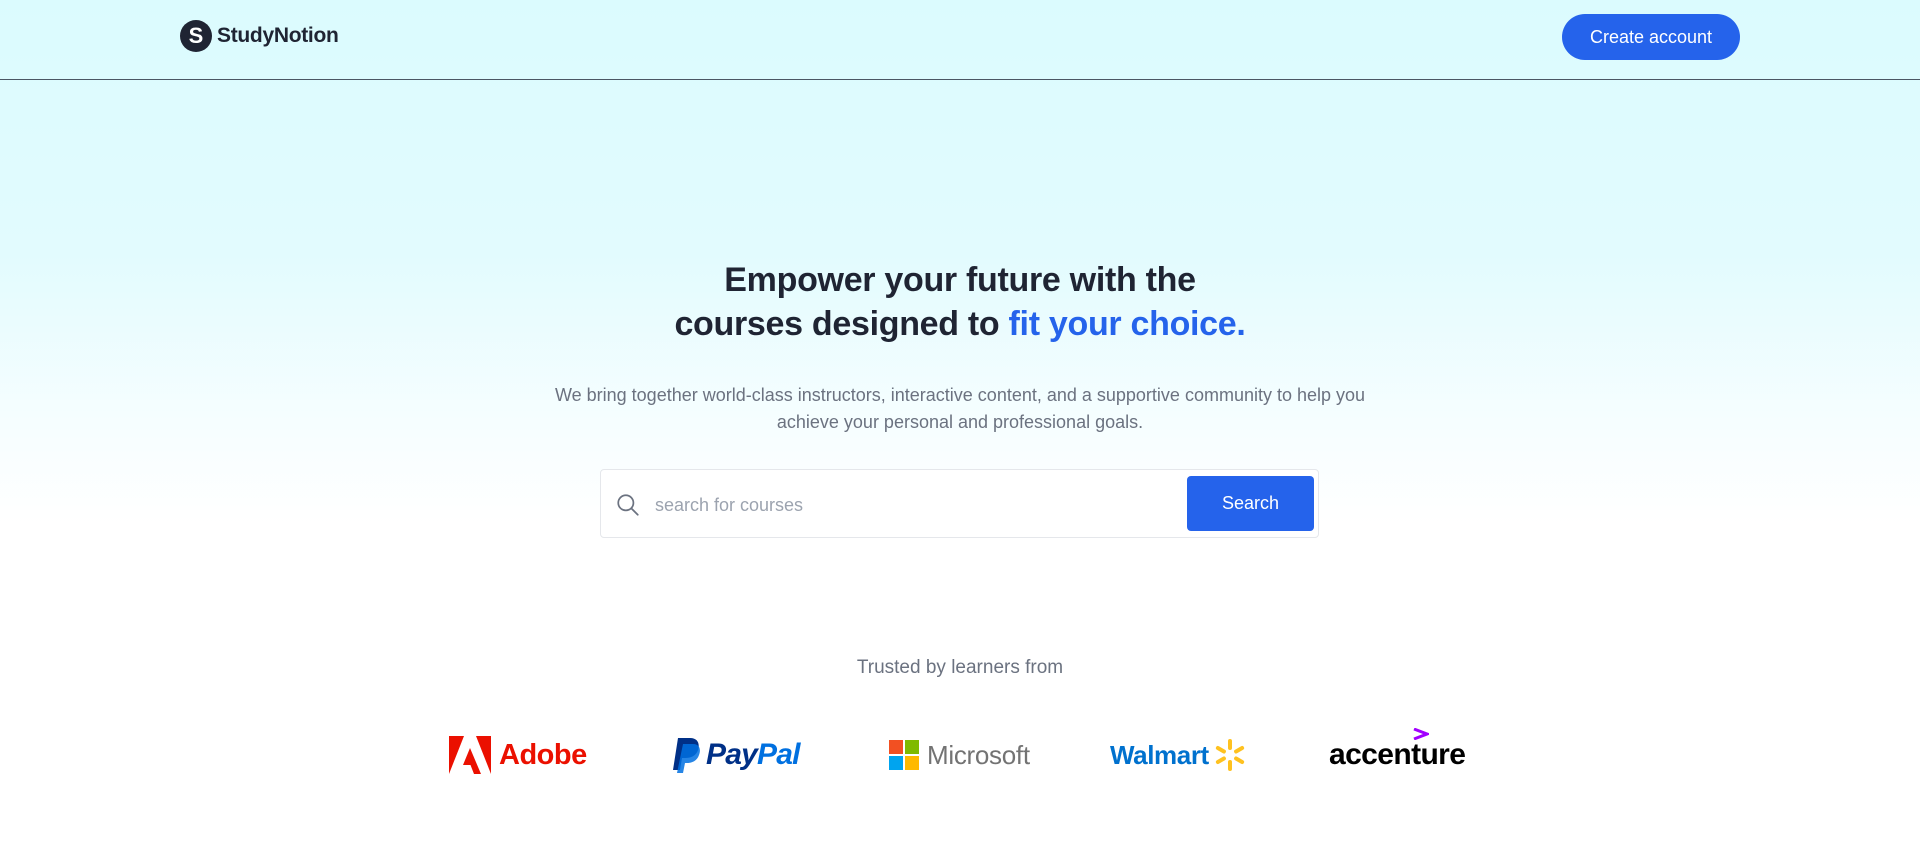 This screenshot has height=845, width=1920. What do you see at coordinates (628, 505) in the screenshot?
I see `search-icon` at bounding box center [628, 505].